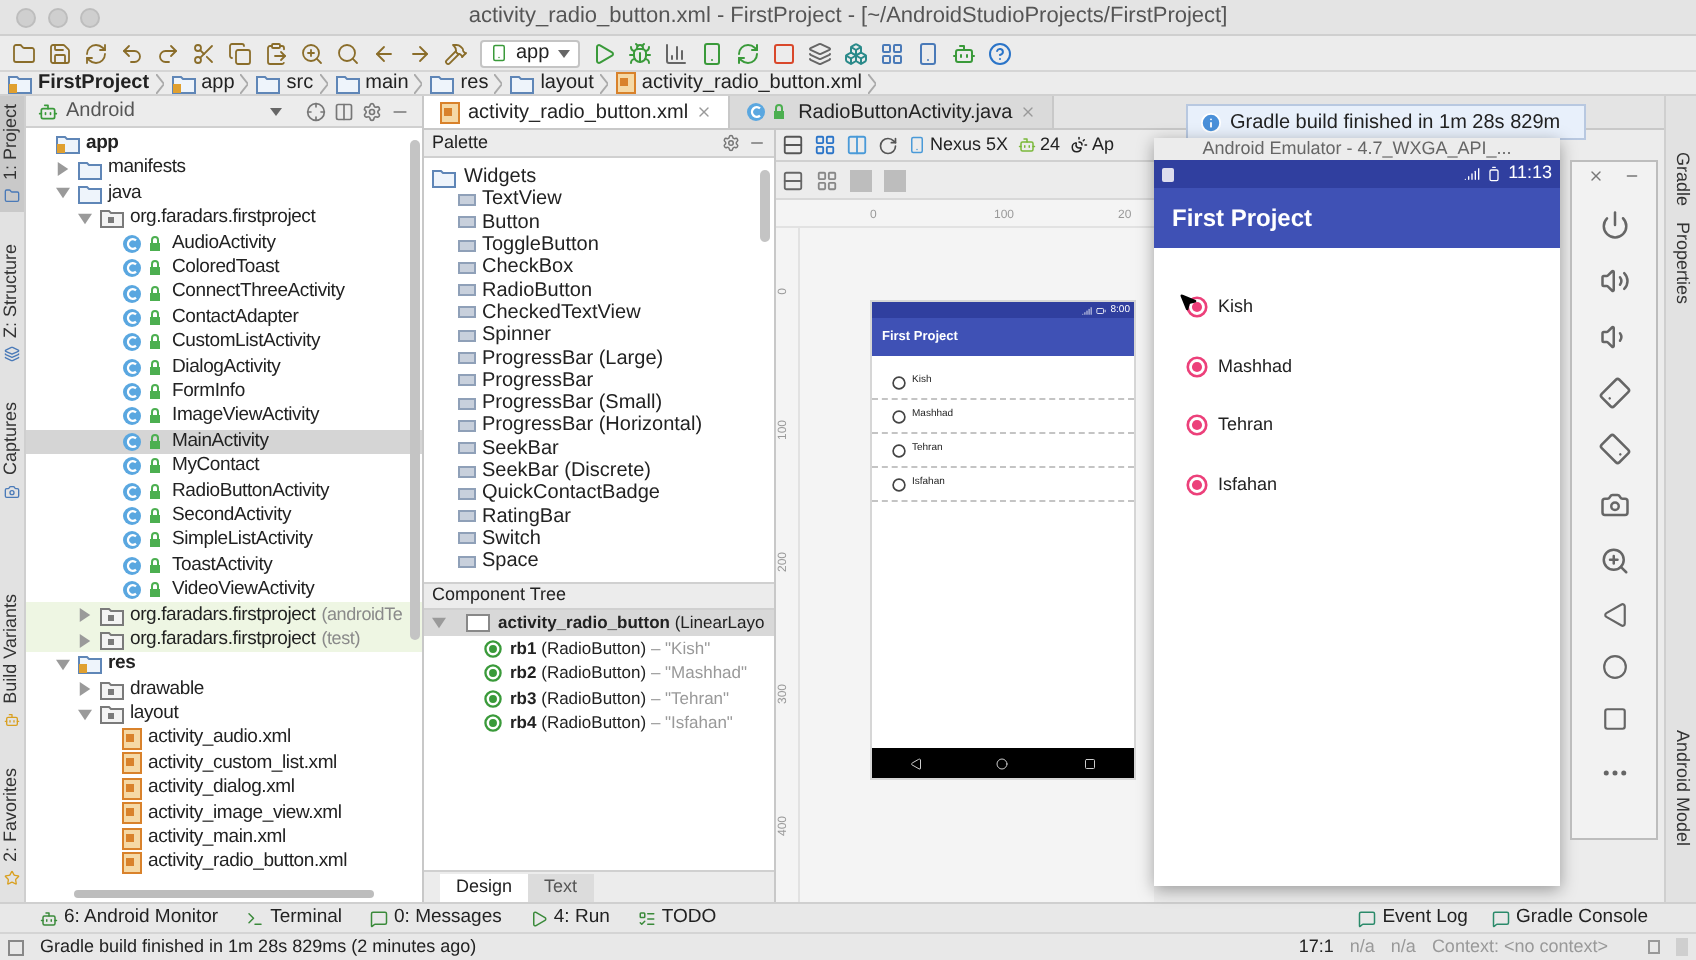  I want to click on editor-tab: RadioButtonActivity.java, so click(892, 112).